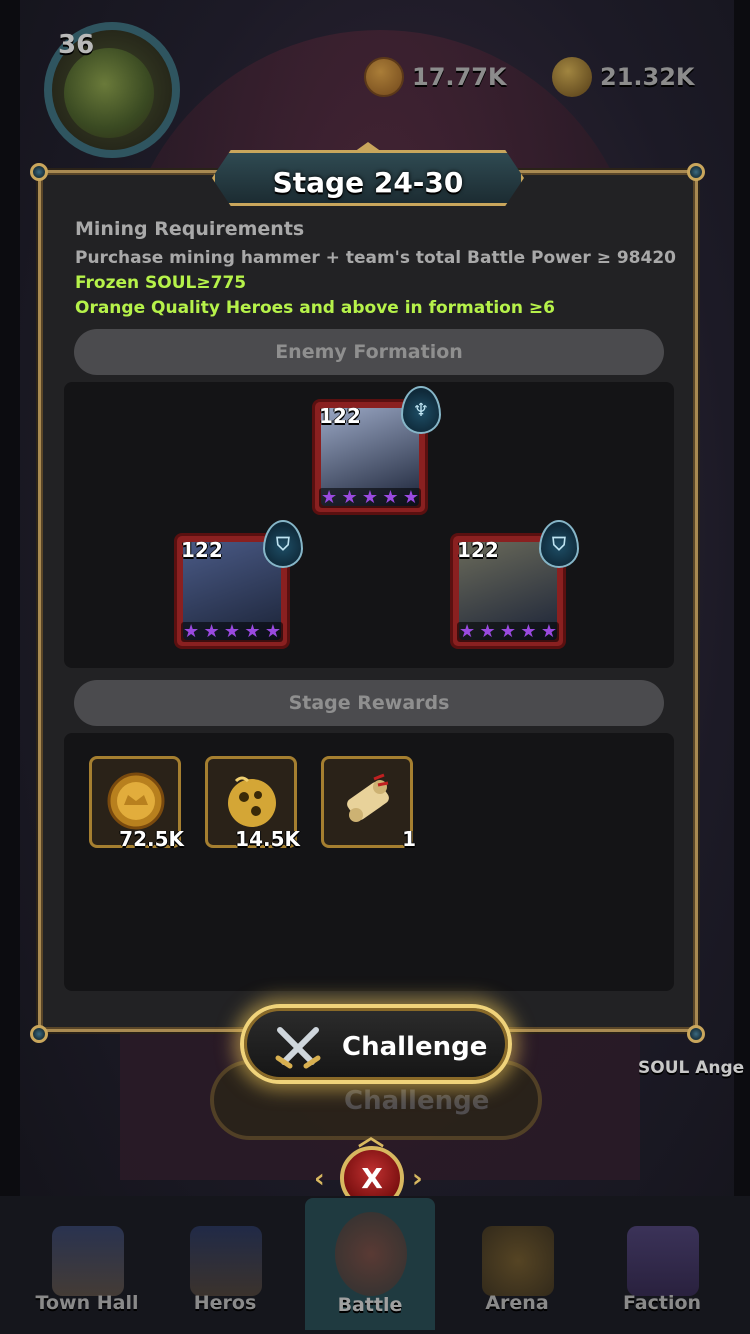 Image resolution: width=750 pixels, height=1334 pixels. What do you see at coordinates (76, 45) in the screenshot?
I see `player-level: 36` at bounding box center [76, 45].